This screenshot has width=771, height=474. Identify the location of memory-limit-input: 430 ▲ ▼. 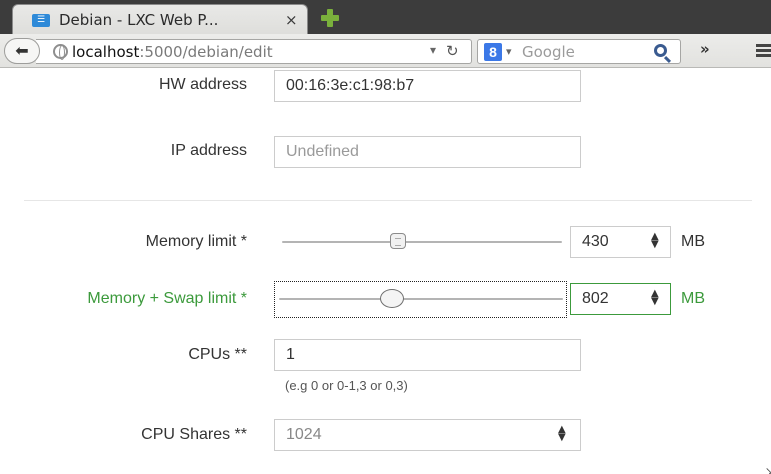
(620, 242).